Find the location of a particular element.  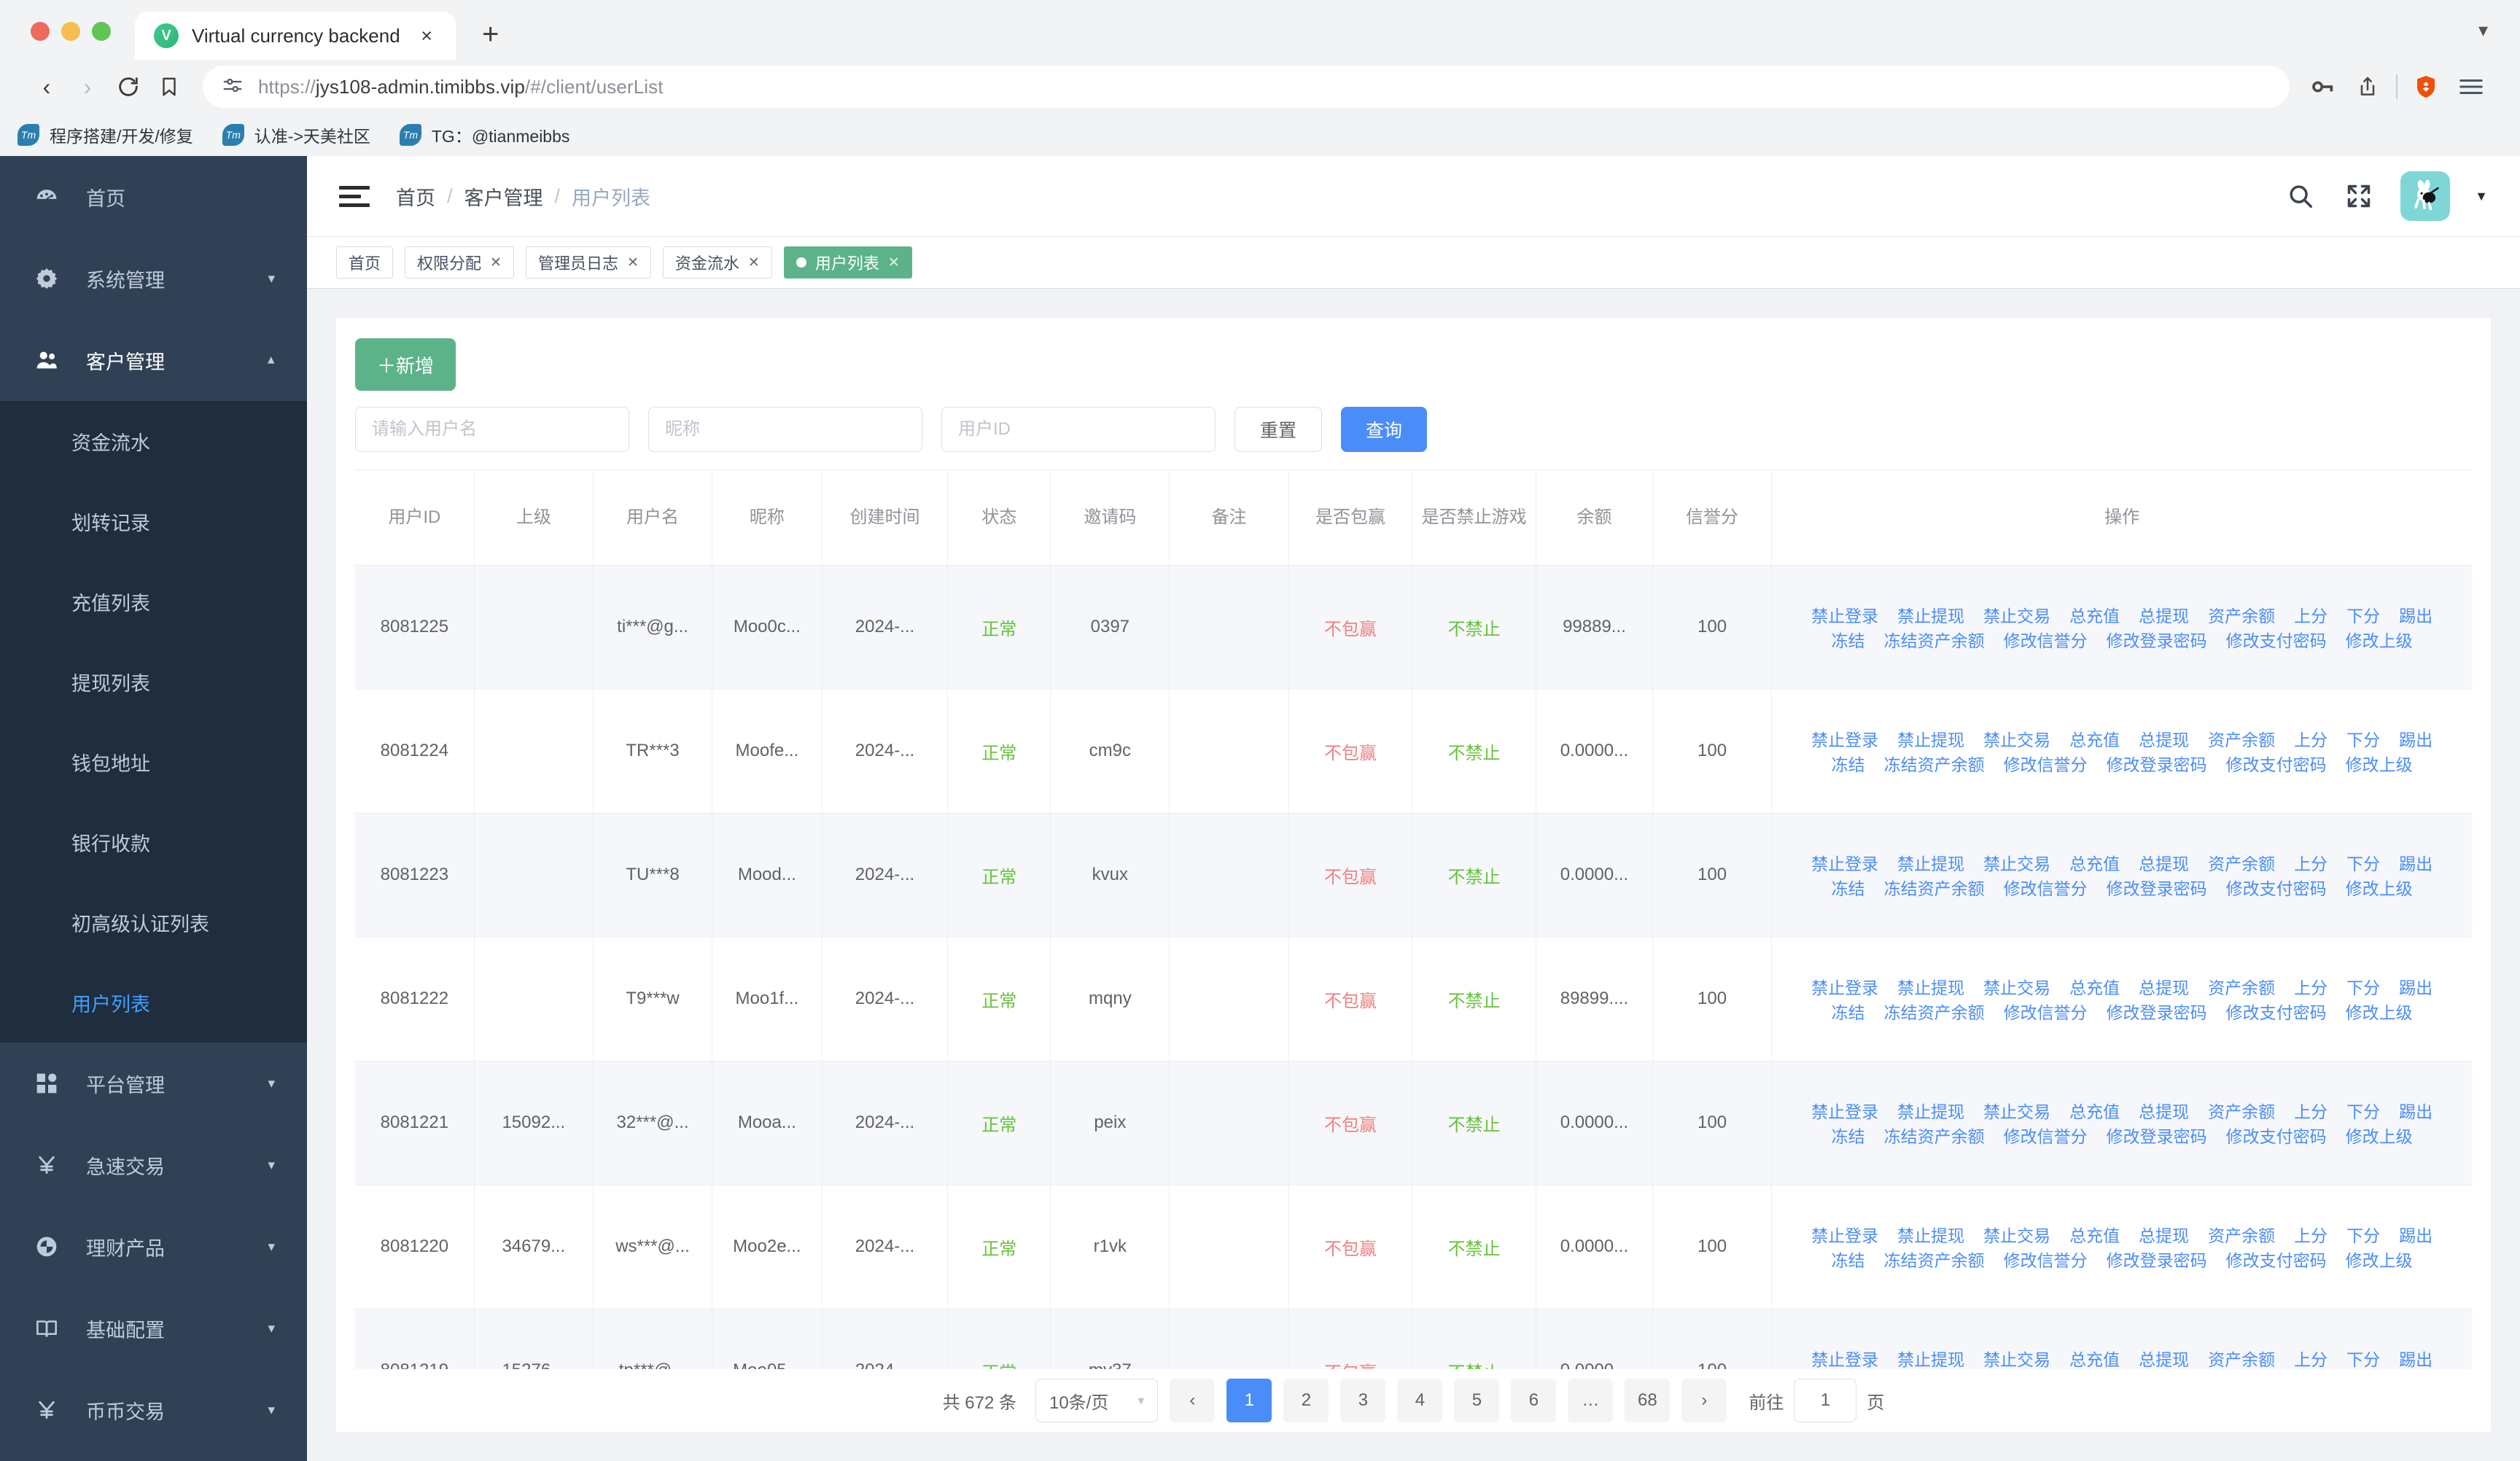

sidebar-subitem-user-list: 用户列表 is located at coordinates (153, 1002).